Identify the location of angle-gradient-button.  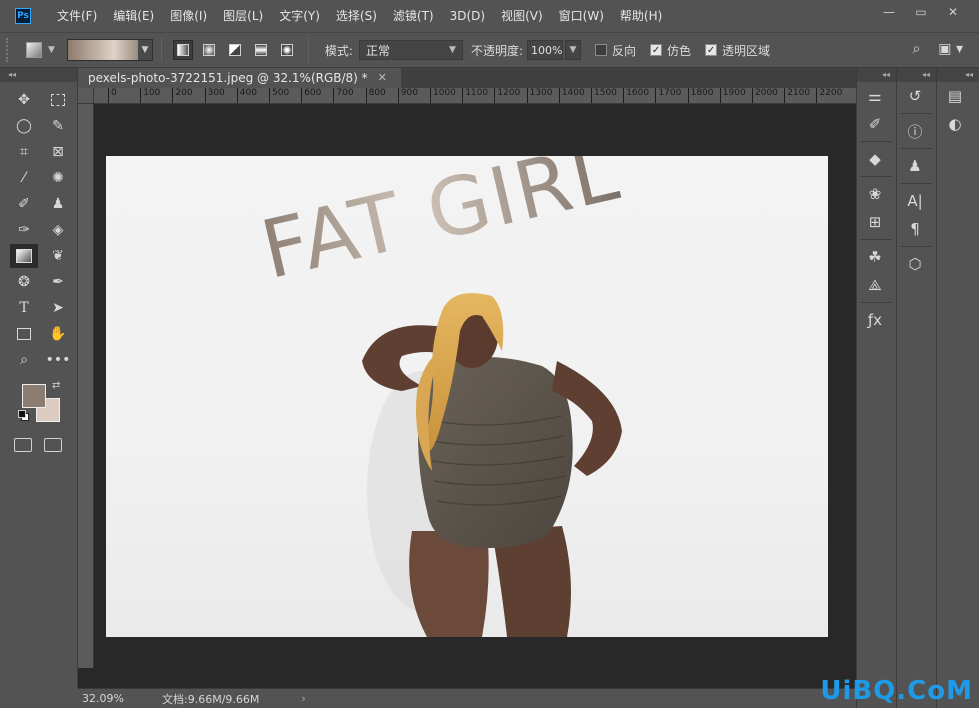
(235, 50).